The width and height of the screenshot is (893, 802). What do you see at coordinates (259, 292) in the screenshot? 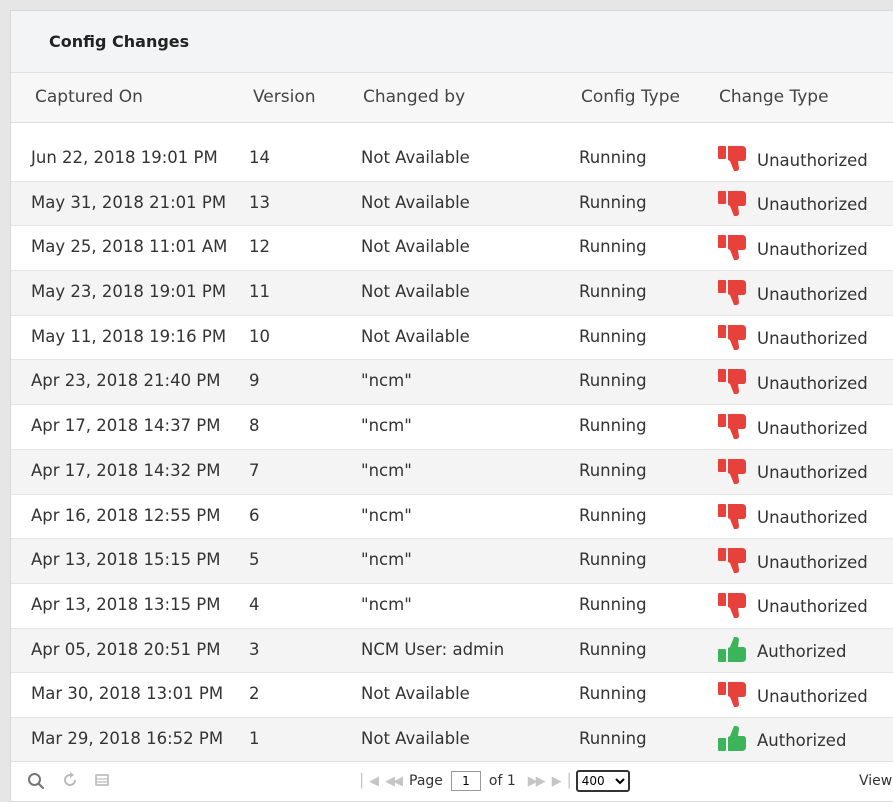
I see `cell-version: 11` at bounding box center [259, 292].